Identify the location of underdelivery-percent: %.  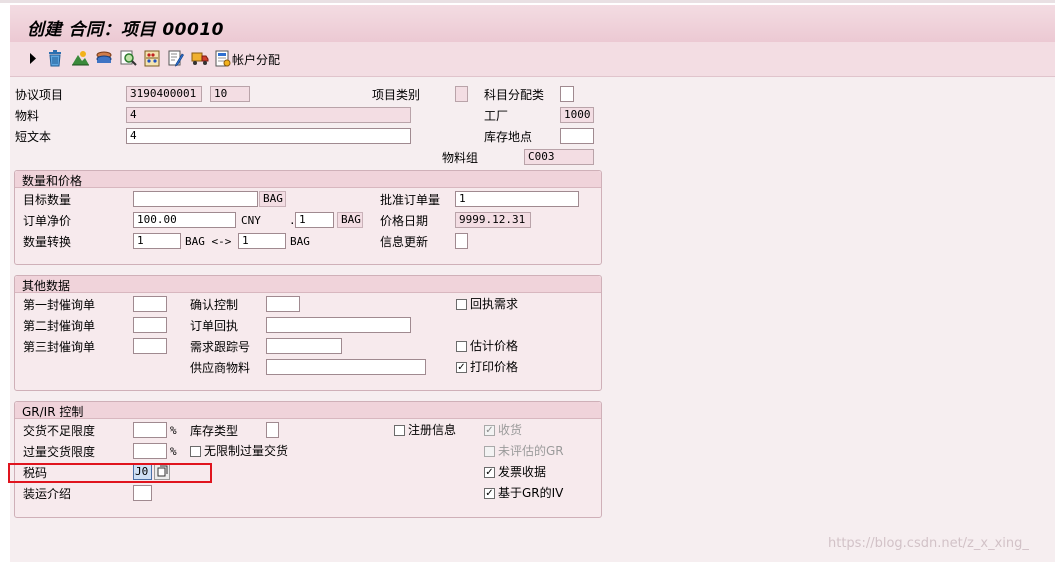
(173, 430).